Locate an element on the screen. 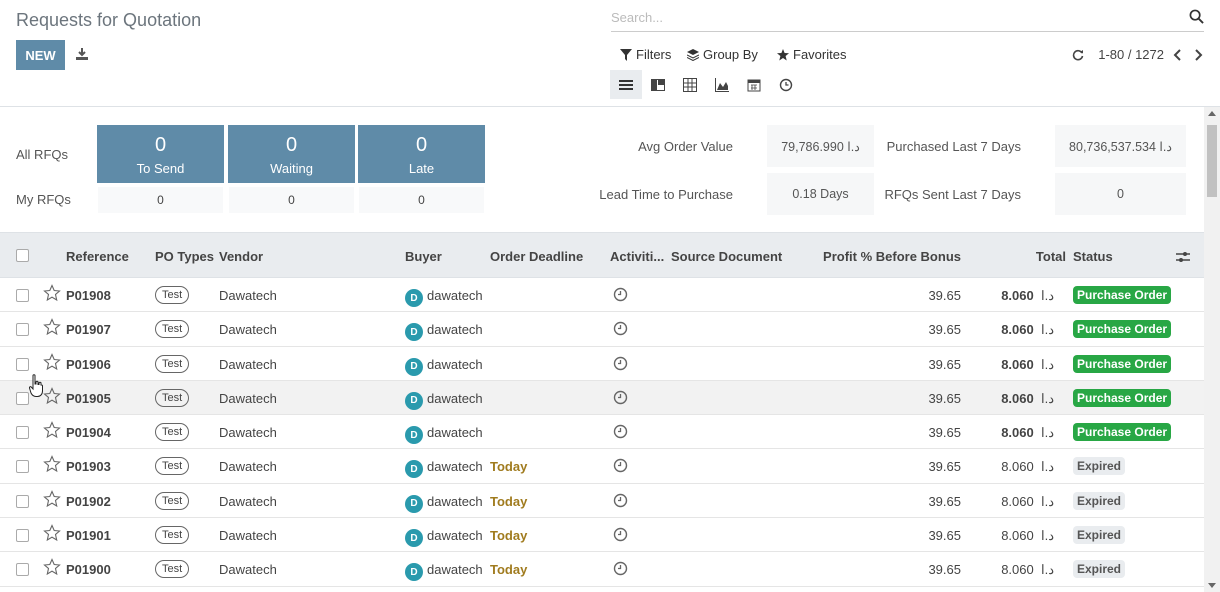 This screenshot has width=1220, height=592. clock-icon is located at coordinates (786, 84).